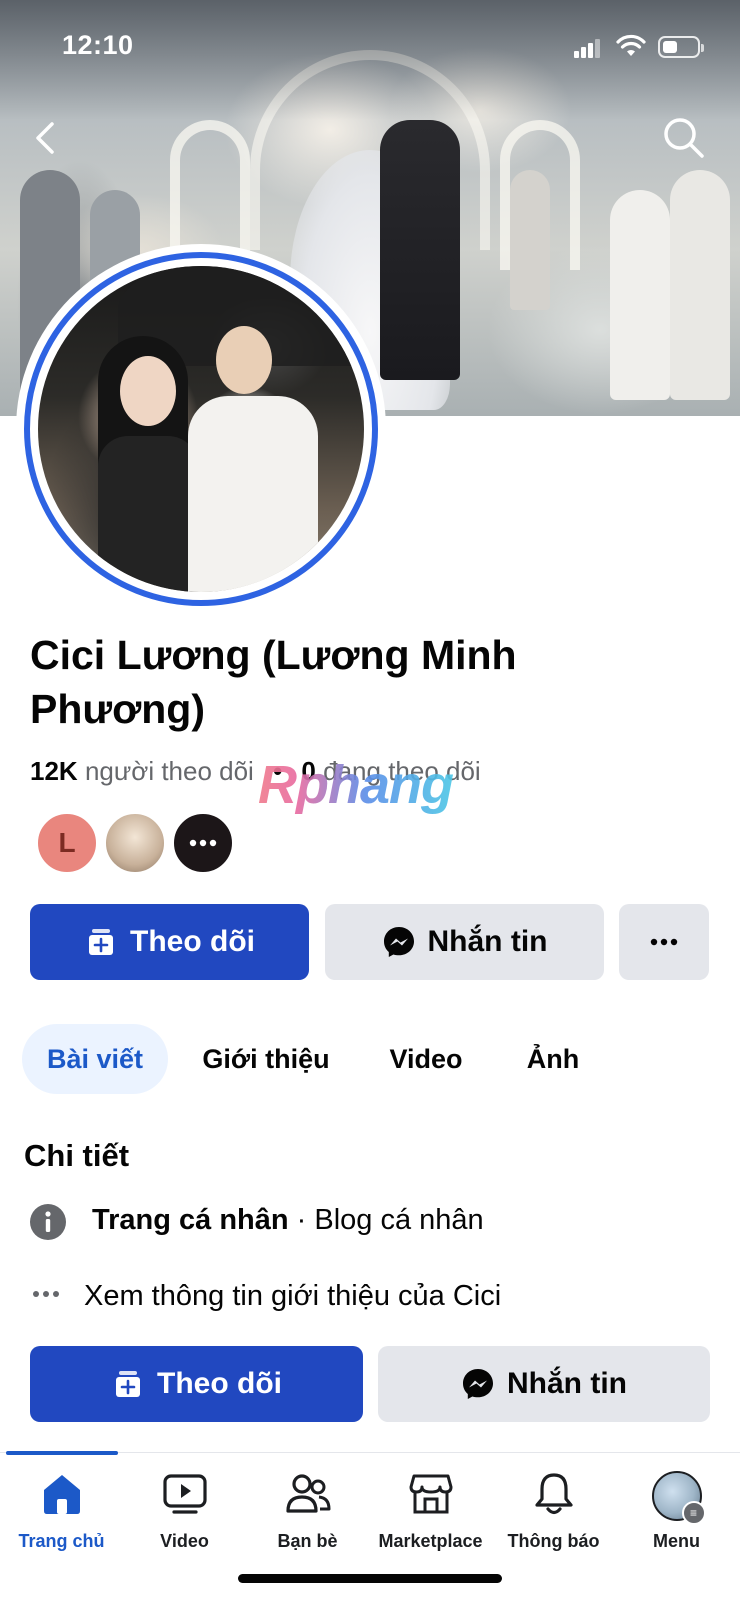  What do you see at coordinates (370, 45) in the screenshot?
I see `status-bar: 12:10` at bounding box center [370, 45].